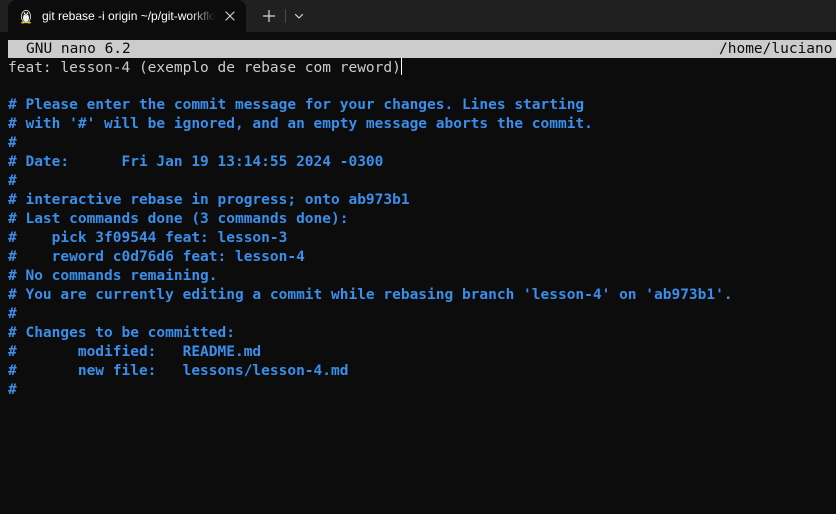 The image size is (836, 514). Describe the element at coordinates (113, 276) in the screenshot. I see `comment-line: # No commands remaining.` at that location.